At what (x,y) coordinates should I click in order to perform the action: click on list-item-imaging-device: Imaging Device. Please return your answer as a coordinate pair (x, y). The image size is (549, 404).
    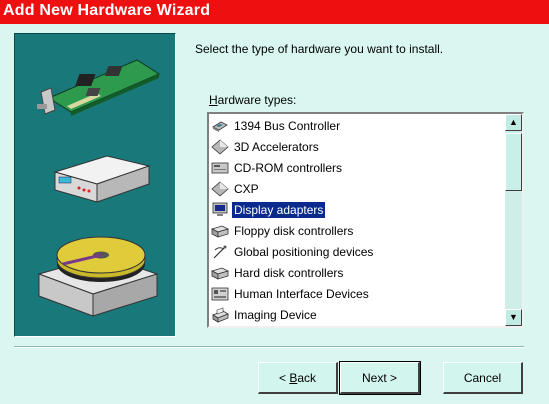
    Looking at the image, I should click on (356, 315).